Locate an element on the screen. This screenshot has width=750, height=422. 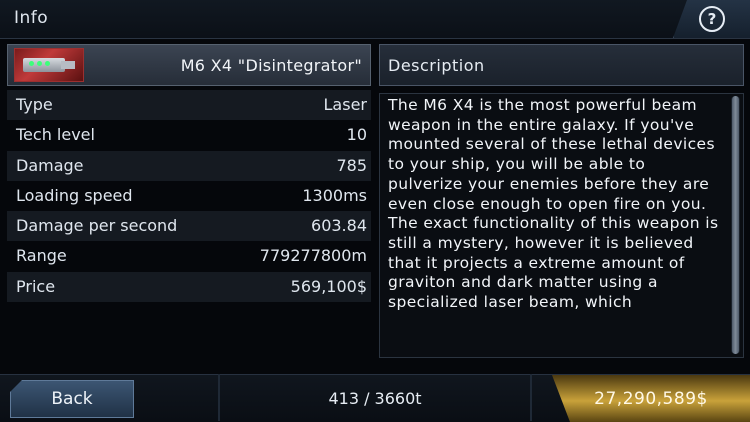
stat-row-loading-speed: Loading speed 1300ms is located at coordinates (189, 196).